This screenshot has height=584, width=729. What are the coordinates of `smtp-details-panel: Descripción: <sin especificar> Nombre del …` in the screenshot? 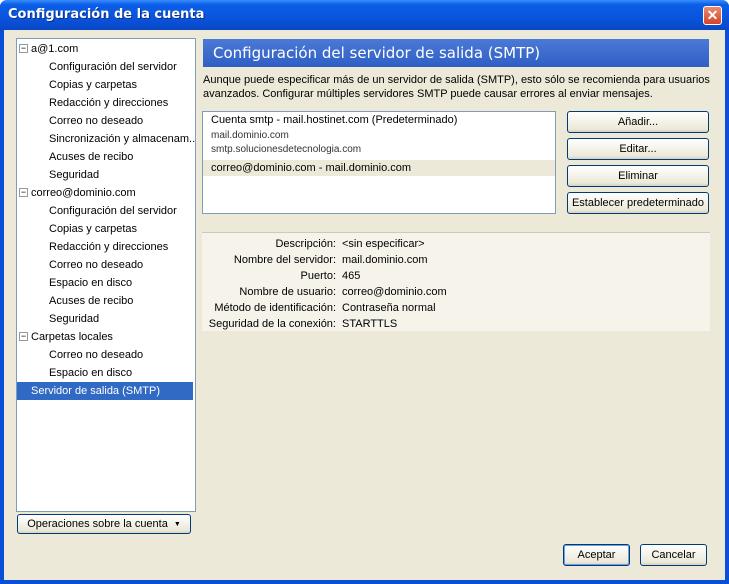 It's located at (456, 281).